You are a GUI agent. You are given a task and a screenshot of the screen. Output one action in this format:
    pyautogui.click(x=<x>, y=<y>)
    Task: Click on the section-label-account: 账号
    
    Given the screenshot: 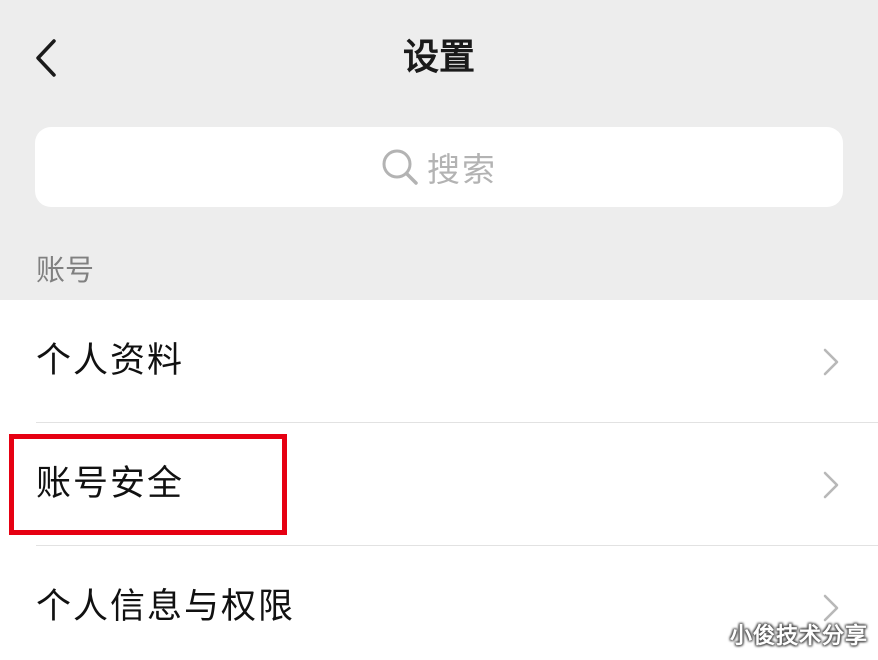 What is the action you would take?
    pyautogui.click(x=65, y=270)
    